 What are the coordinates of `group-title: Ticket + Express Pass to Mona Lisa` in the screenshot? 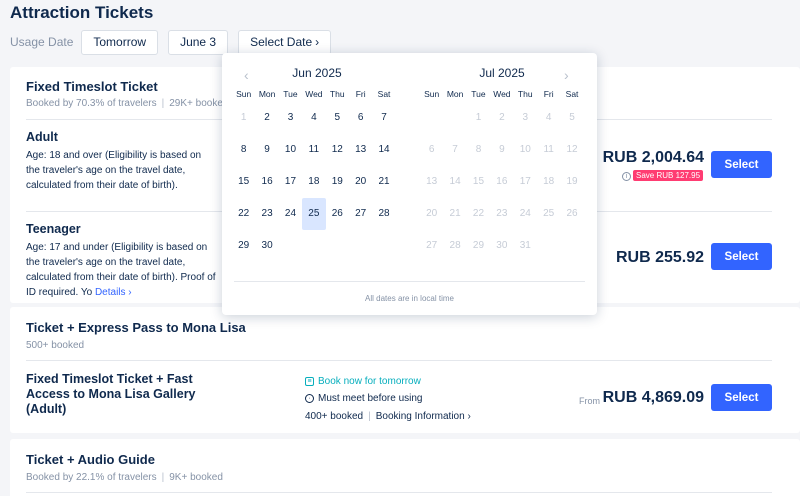 It's located at (136, 327).